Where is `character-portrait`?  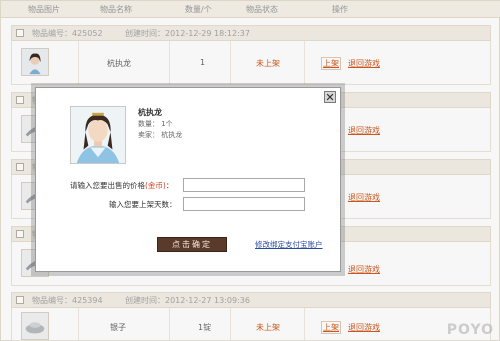 character-portrait is located at coordinates (98, 135).